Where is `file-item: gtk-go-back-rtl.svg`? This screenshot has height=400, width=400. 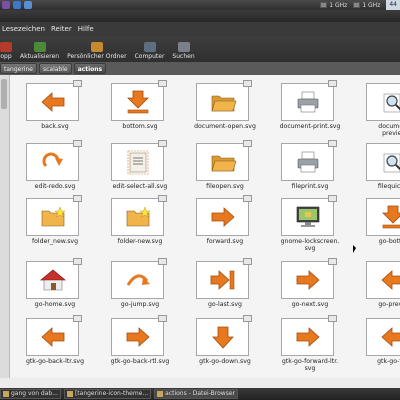 file-item: gtk-go-back-rtl.svg is located at coordinates (140, 346).